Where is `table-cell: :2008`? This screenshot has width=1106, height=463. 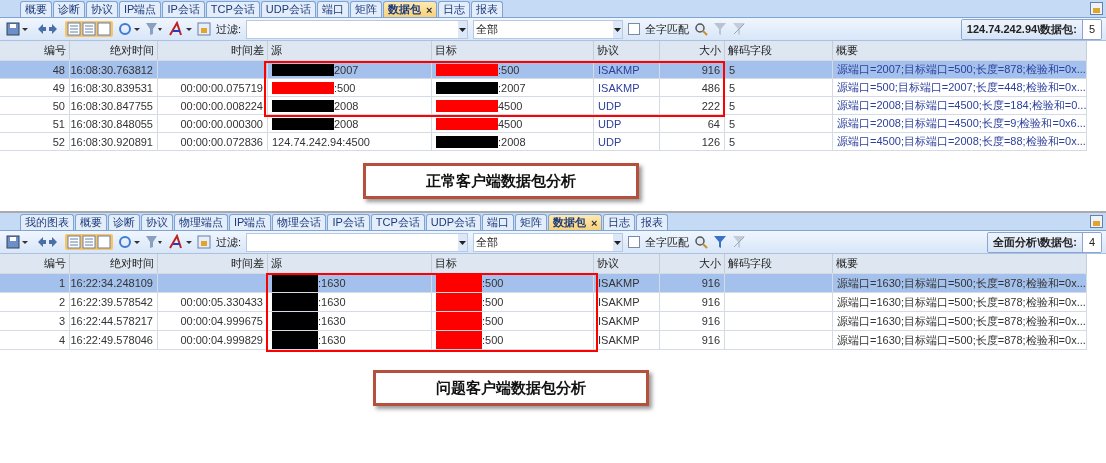 table-cell: :2008 is located at coordinates (512, 141).